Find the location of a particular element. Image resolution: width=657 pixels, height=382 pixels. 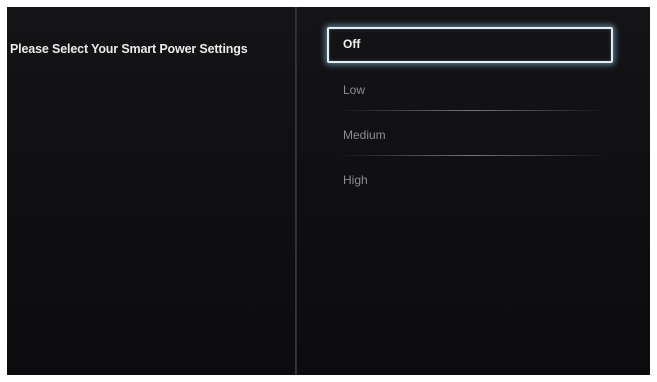

option-off-label: Off is located at coordinates (352, 44).